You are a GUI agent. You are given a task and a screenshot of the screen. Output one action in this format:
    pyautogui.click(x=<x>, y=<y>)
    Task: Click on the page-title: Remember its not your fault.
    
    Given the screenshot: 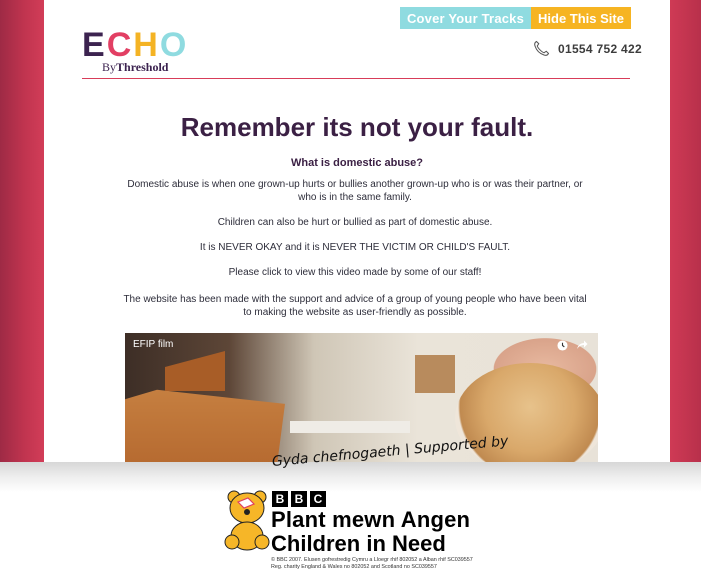 What is the action you would take?
    pyautogui.click(x=357, y=127)
    